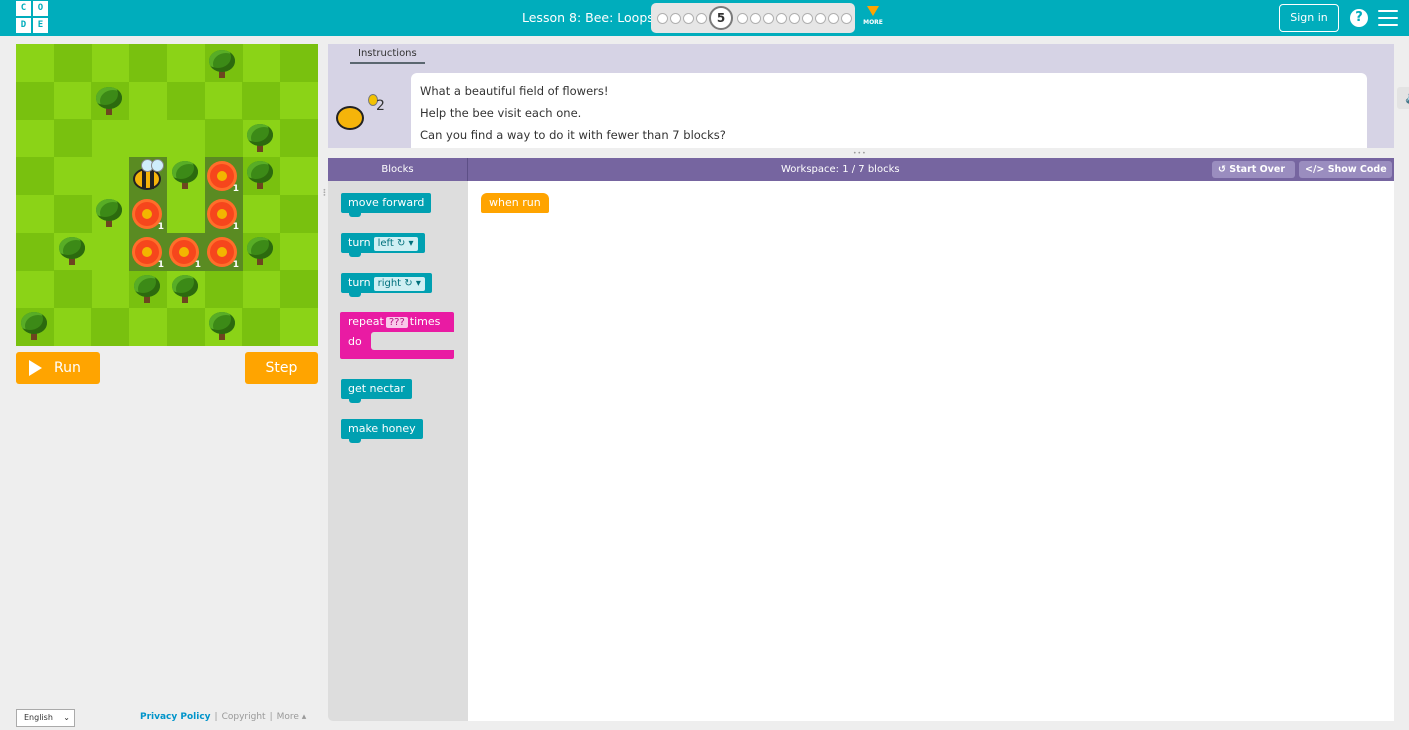 The height and width of the screenshot is (730, 1409). What do you see at coordinates (66, 717) in the screenshot?
I see `chevron-down-icon: ⌄` at bounding box center [66, 717].